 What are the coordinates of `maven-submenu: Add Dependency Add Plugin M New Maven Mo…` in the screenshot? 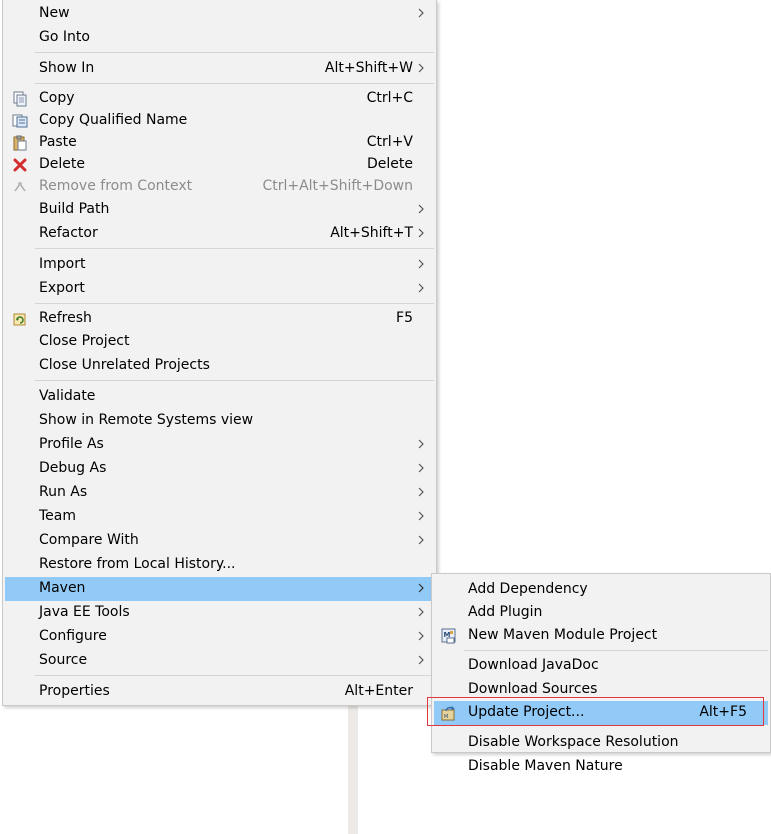 It's located at (601, 673).